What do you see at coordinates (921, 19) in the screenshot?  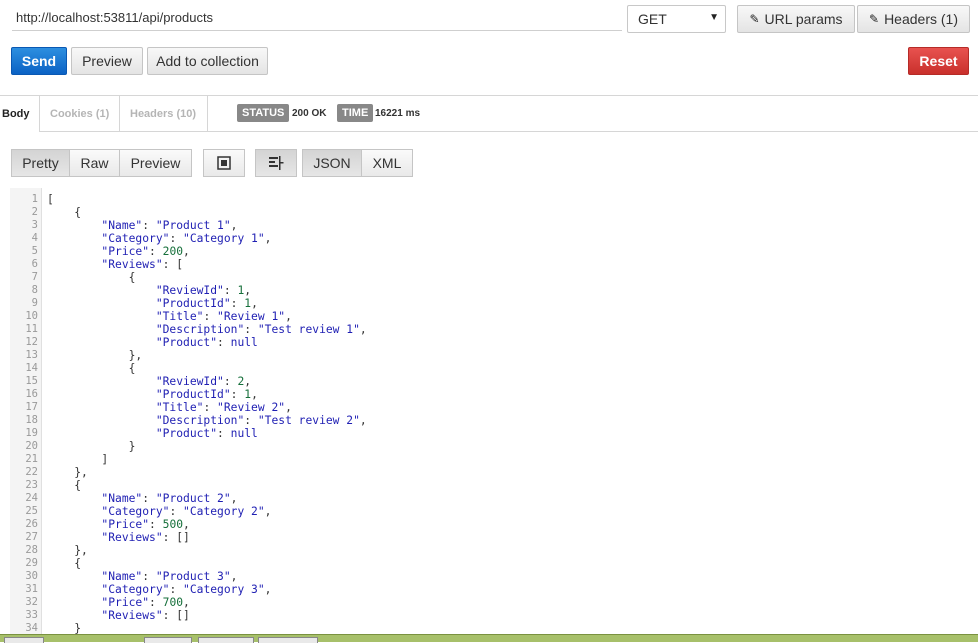 I see `headers-label: Headers (1)` at bounding box center [921, 19].